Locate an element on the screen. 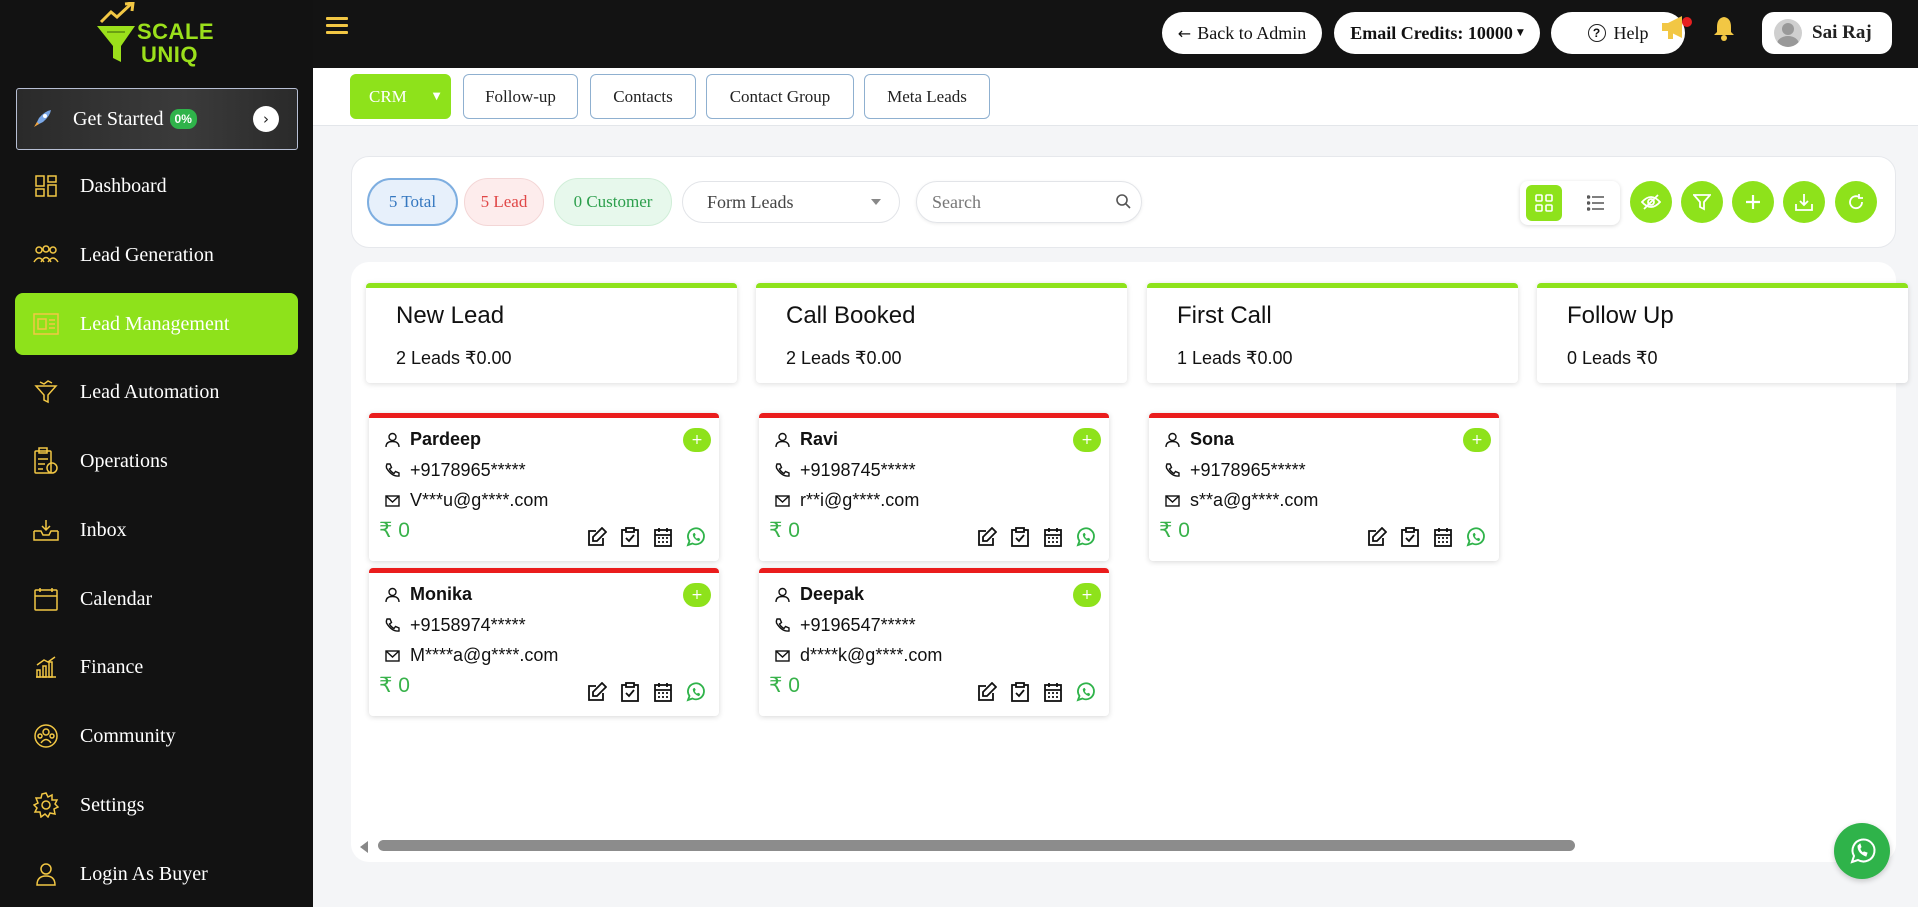 The image size is (1918, 907). hide-columns-icon is located at coordinates (1651, 202).